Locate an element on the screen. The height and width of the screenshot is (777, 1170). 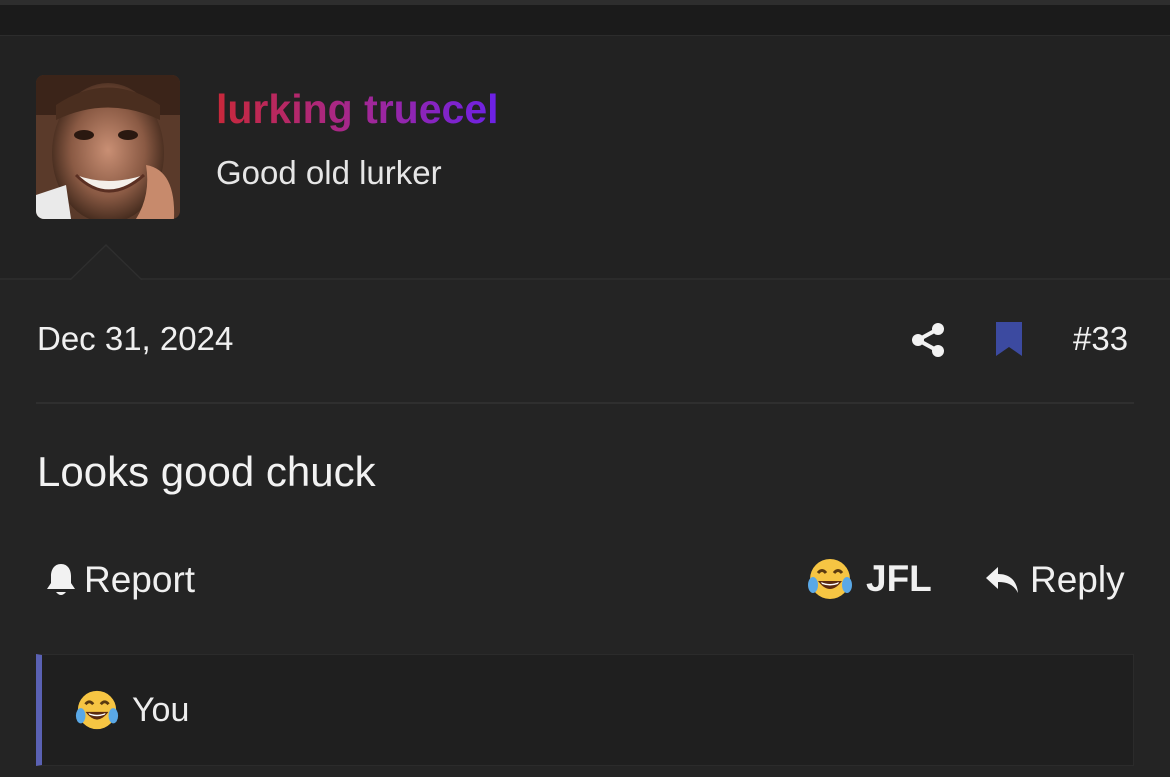
user-title: Good old lurker is located at coordinates (329, 172).